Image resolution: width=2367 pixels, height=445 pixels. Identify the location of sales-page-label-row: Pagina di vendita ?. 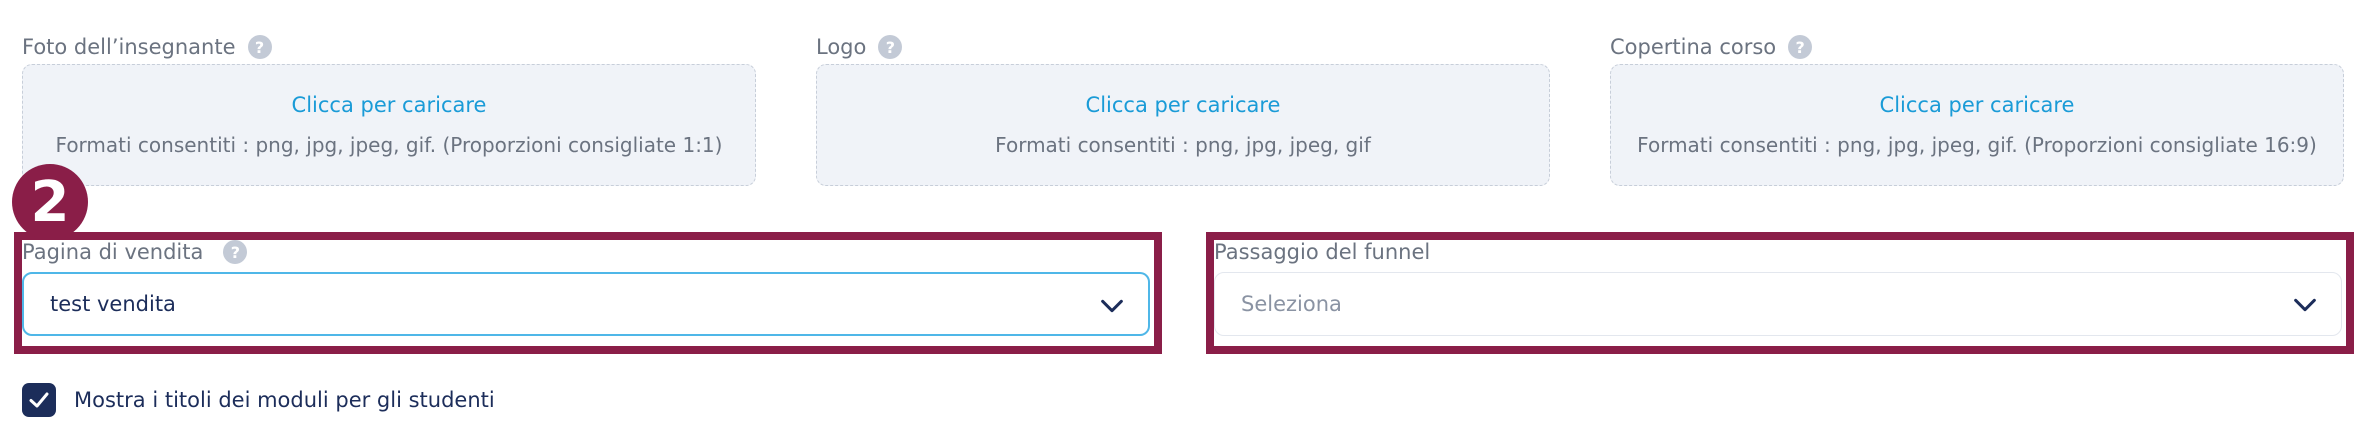
(135, 252).